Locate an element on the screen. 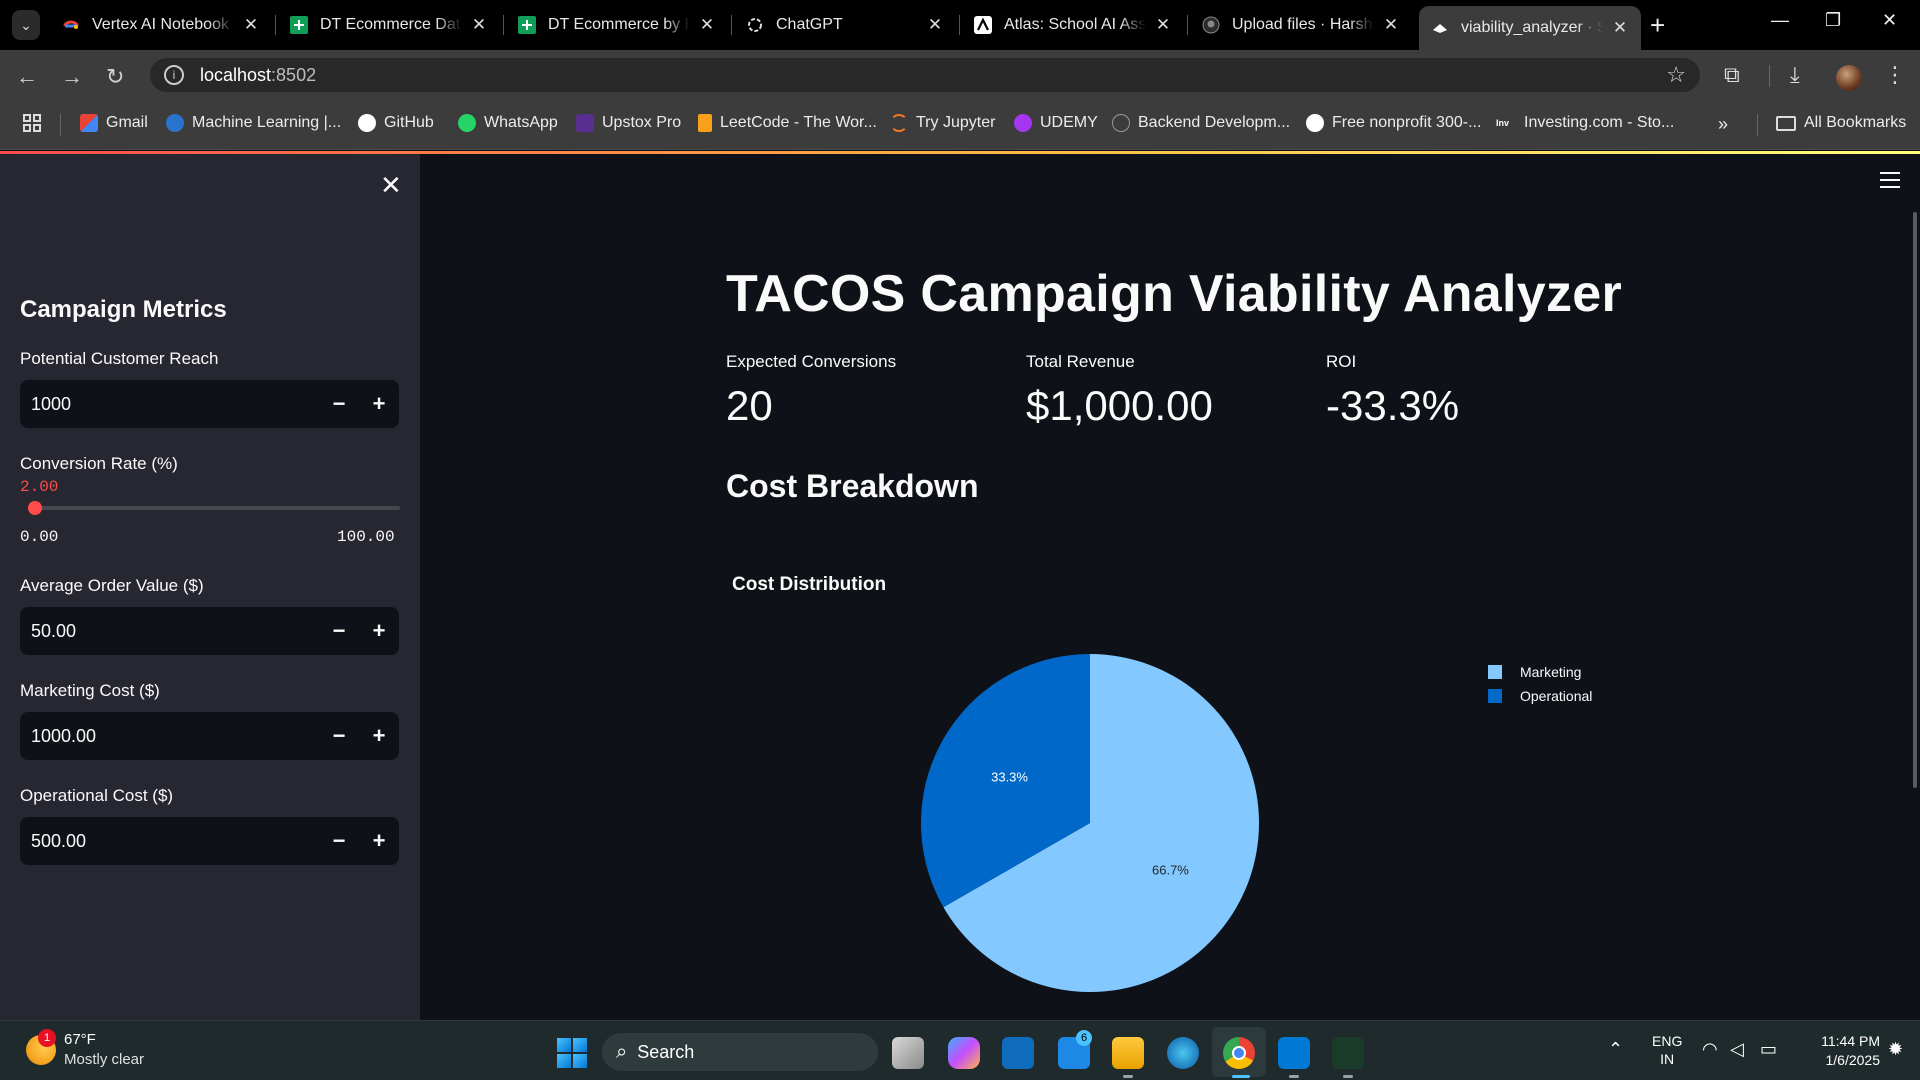  more-bookmarks-icon: » is located at coordinates (1723, 124).